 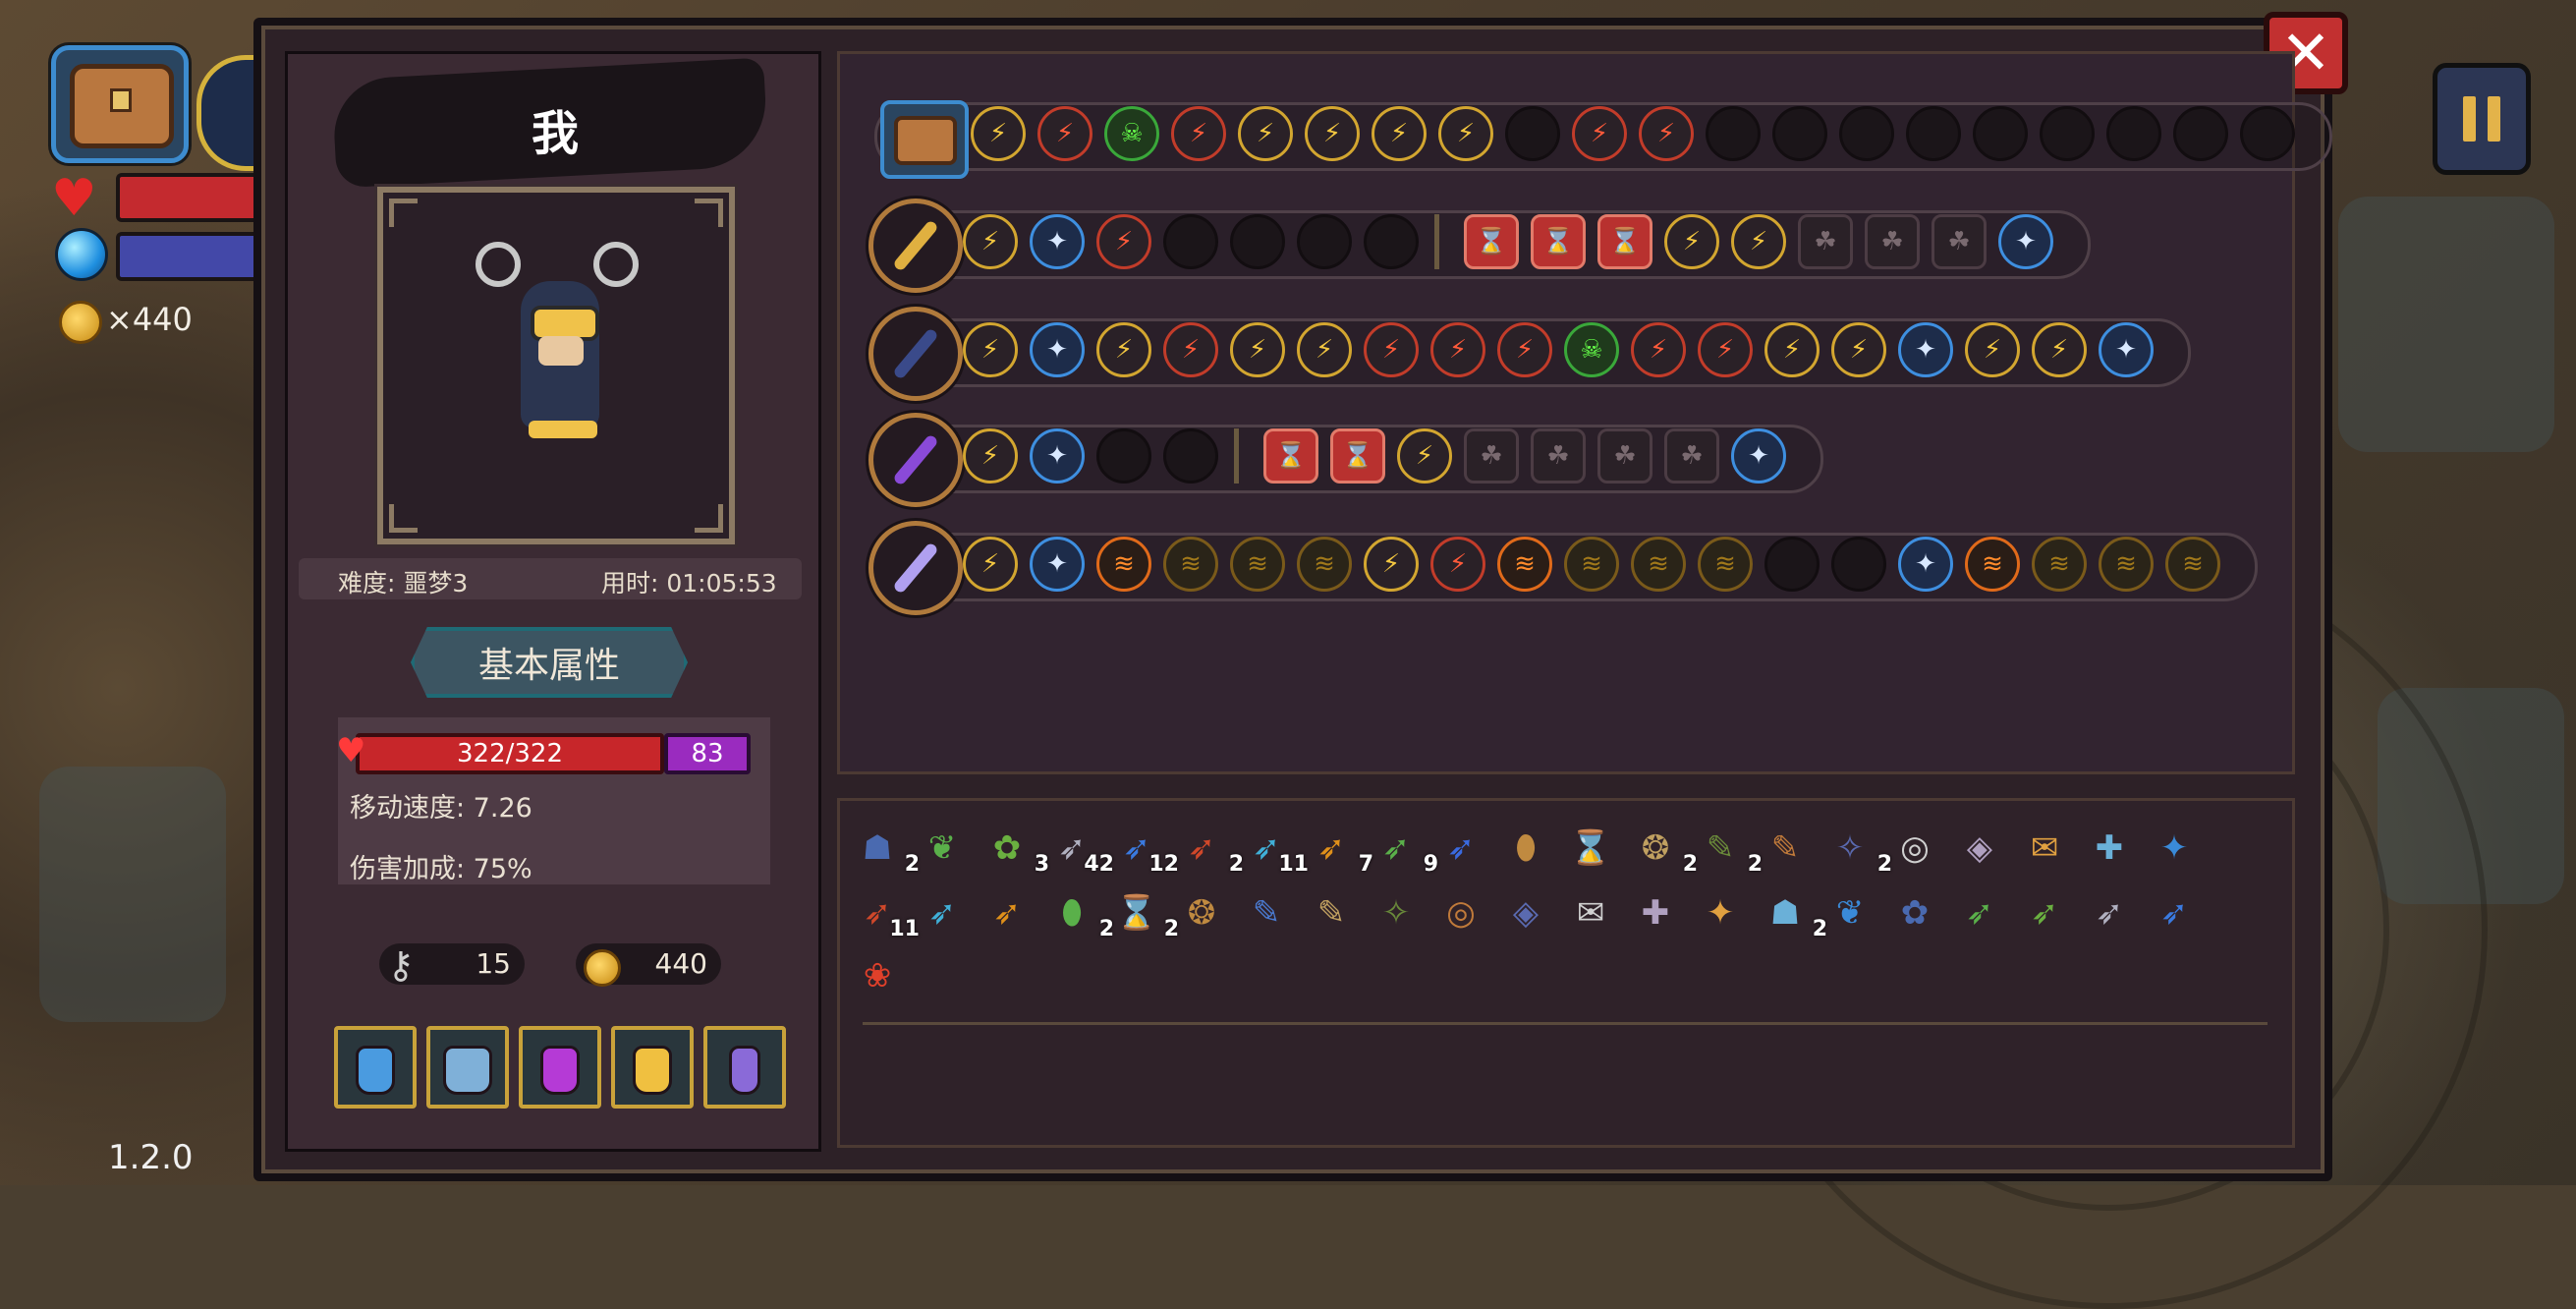 I want to click on inventory-item: ➶ 12, so click(x=1145, y=851).